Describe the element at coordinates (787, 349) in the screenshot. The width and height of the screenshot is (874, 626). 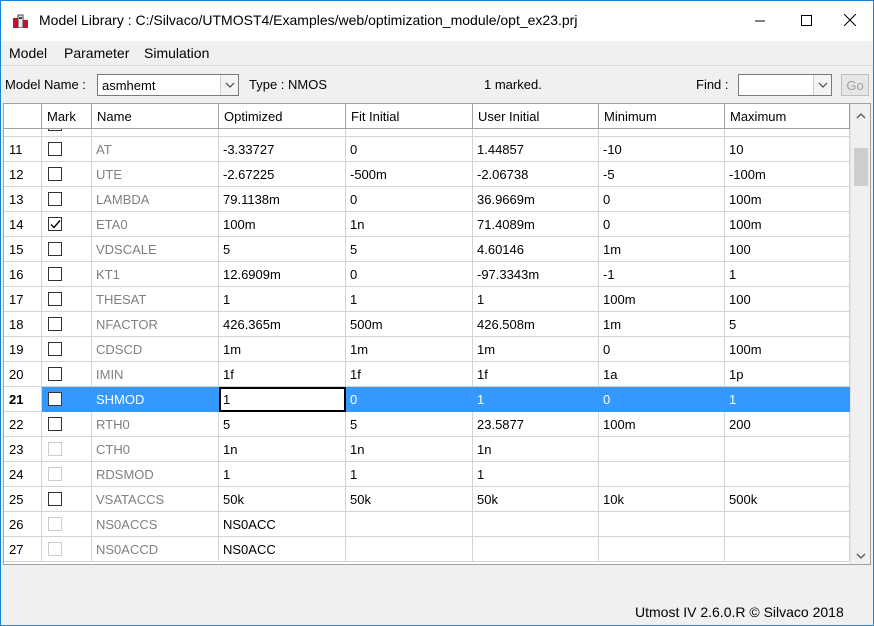
I see `maximum-cell: 100m` at that location.